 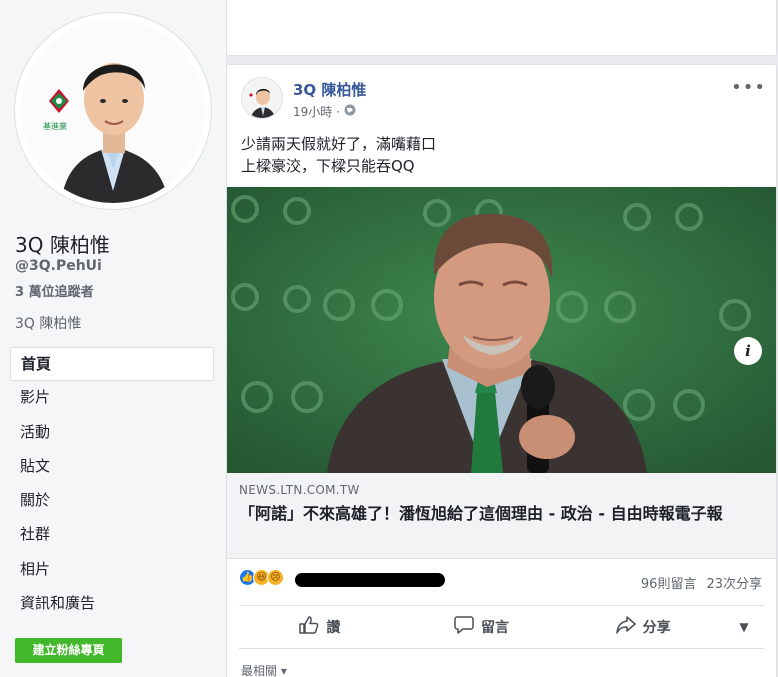 I want to click on nav-item-home: 首頁, so click(x=112, y=364).